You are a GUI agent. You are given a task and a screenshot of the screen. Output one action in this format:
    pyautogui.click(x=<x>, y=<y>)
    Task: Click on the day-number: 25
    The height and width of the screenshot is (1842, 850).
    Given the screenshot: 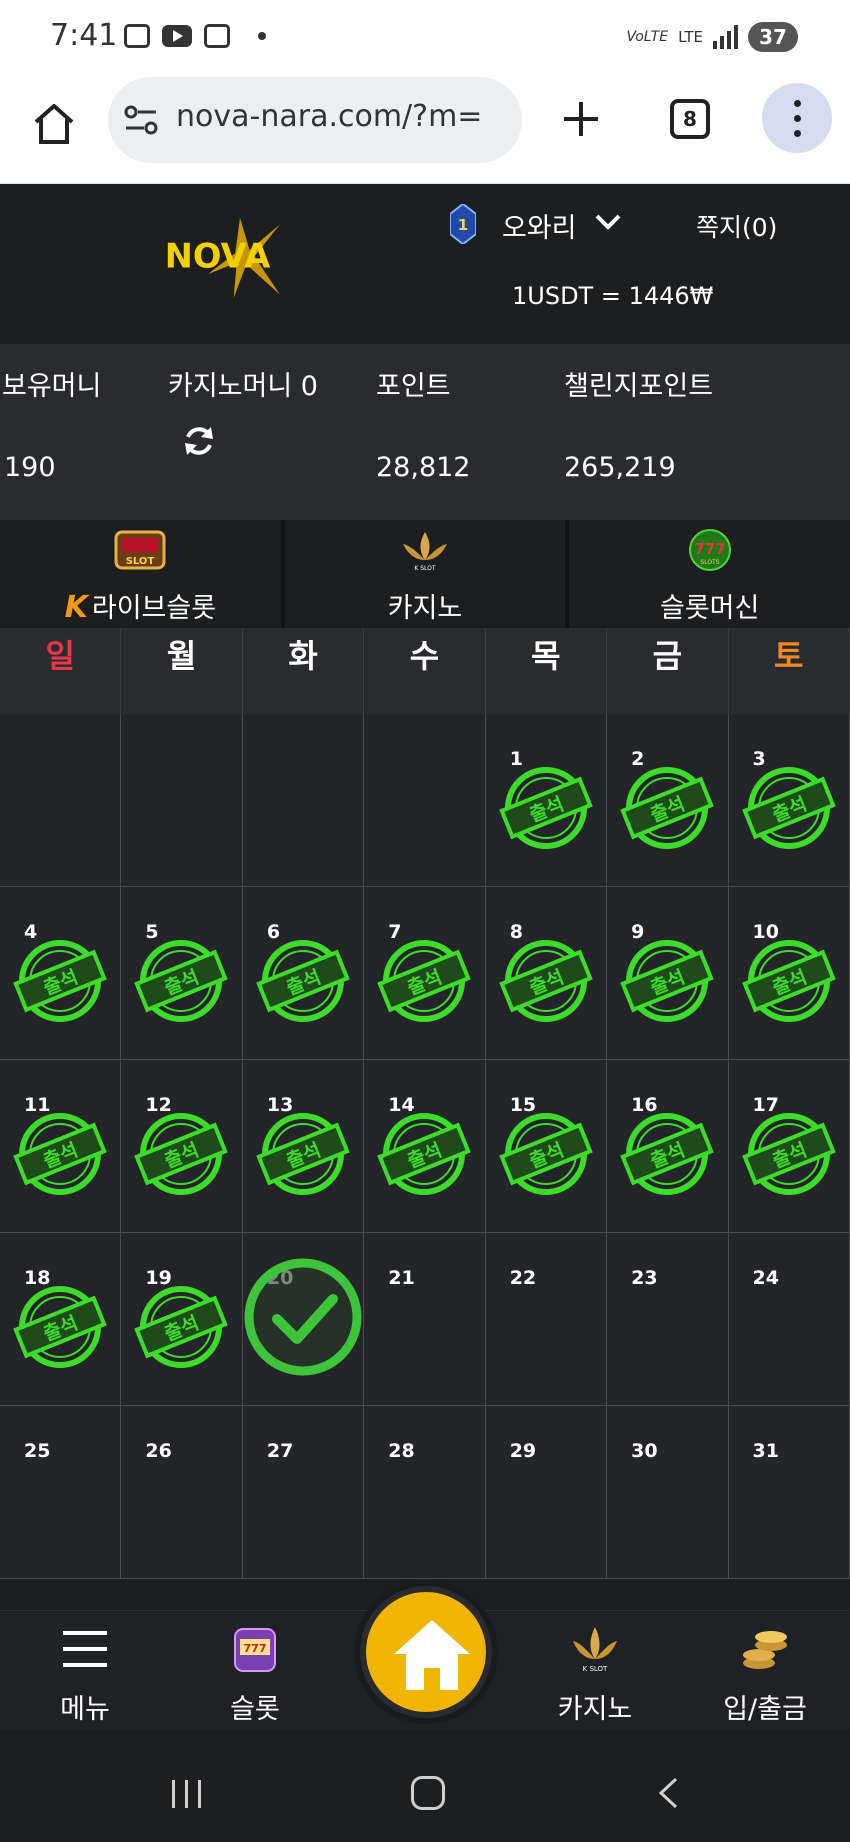 What is the action you would take?
    pyautogui.click(x=37, y=1451)
    